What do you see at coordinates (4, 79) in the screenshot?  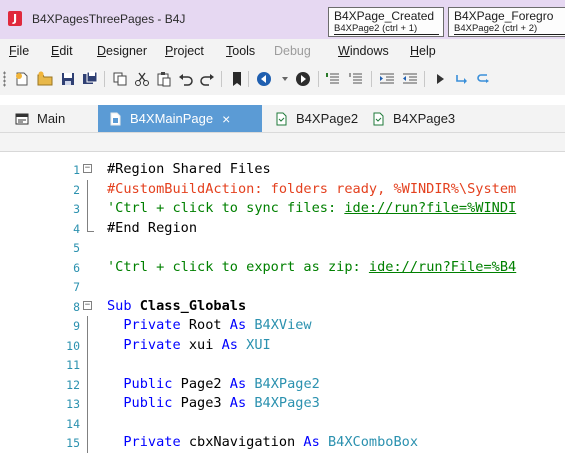 I see `toolbar-grip` at bounding box center [4, 79].